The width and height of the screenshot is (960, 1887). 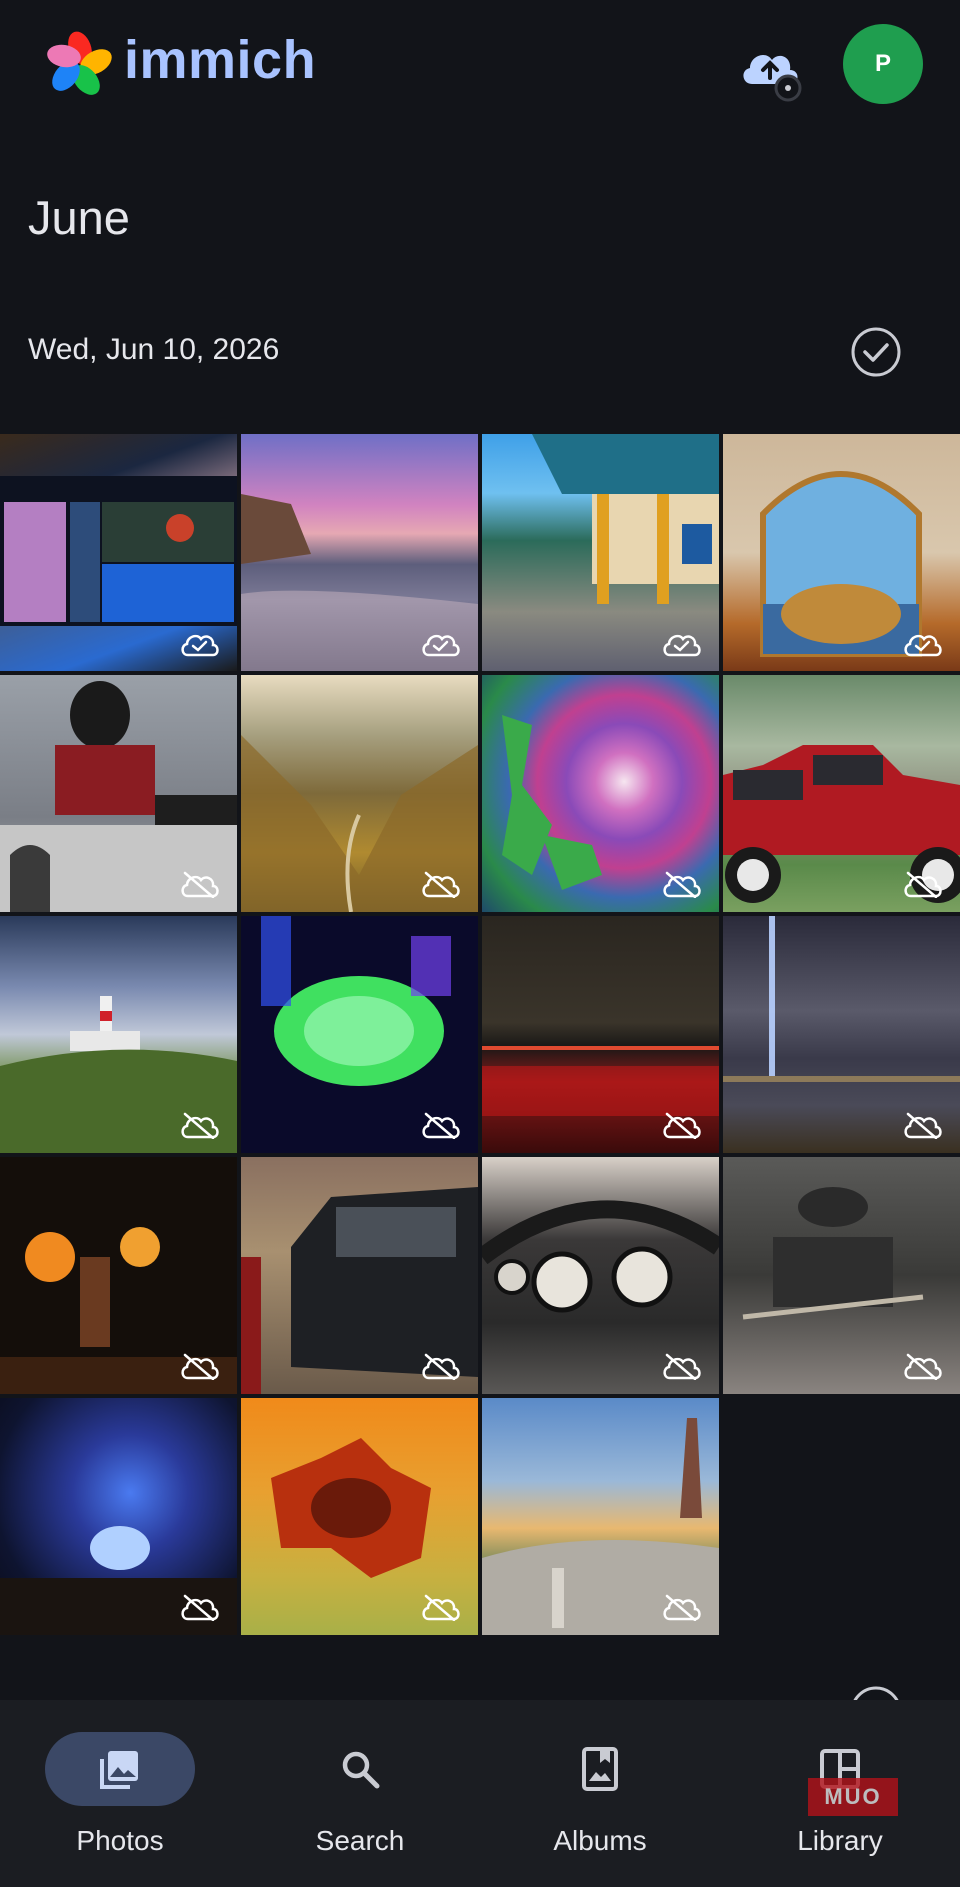 What do you see at coordinates (600, 1793) in the screenshot?
I see `nav-albums: Albums` at bounding box center [600, 1793].